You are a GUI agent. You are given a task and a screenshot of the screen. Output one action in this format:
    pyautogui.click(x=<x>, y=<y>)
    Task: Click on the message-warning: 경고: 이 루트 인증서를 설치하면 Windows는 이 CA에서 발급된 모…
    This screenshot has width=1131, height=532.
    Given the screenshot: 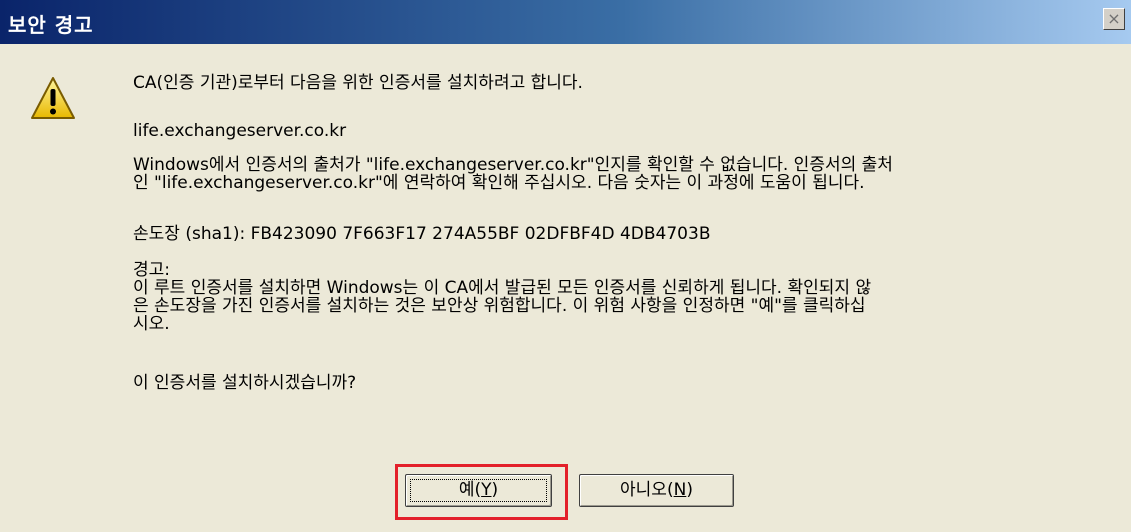 What is the action you would take?
    pyautogui.click(x=502, y=297)
    